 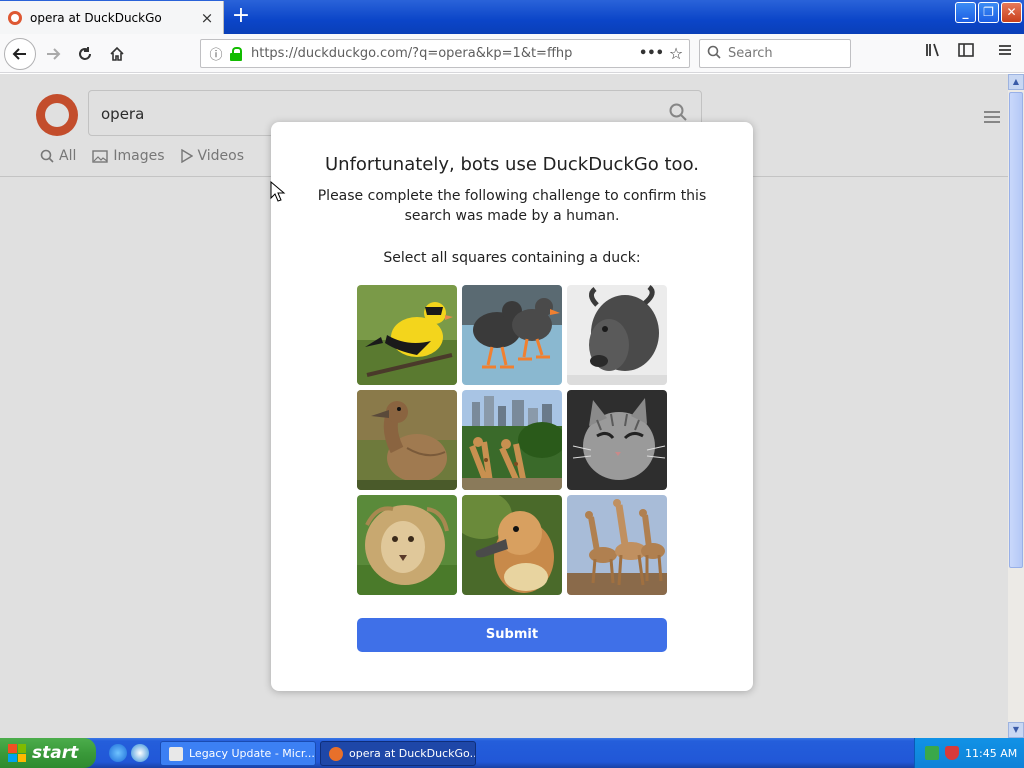 I want to click on modal-title: Unfortunately, bots use DuckDuckGo too., so click(x=512, y=164).